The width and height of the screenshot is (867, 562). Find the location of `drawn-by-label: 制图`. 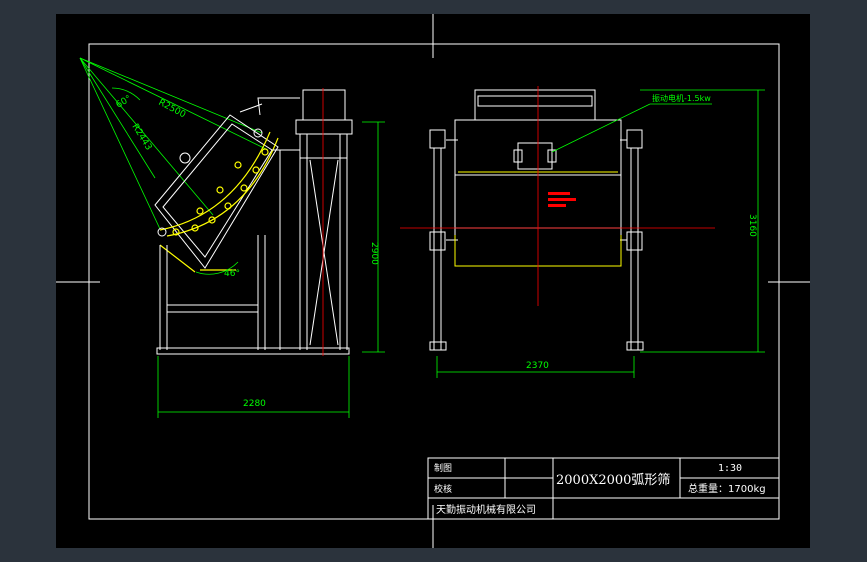

drawn-by-label: 制图 is located at coordinates (443, 468).